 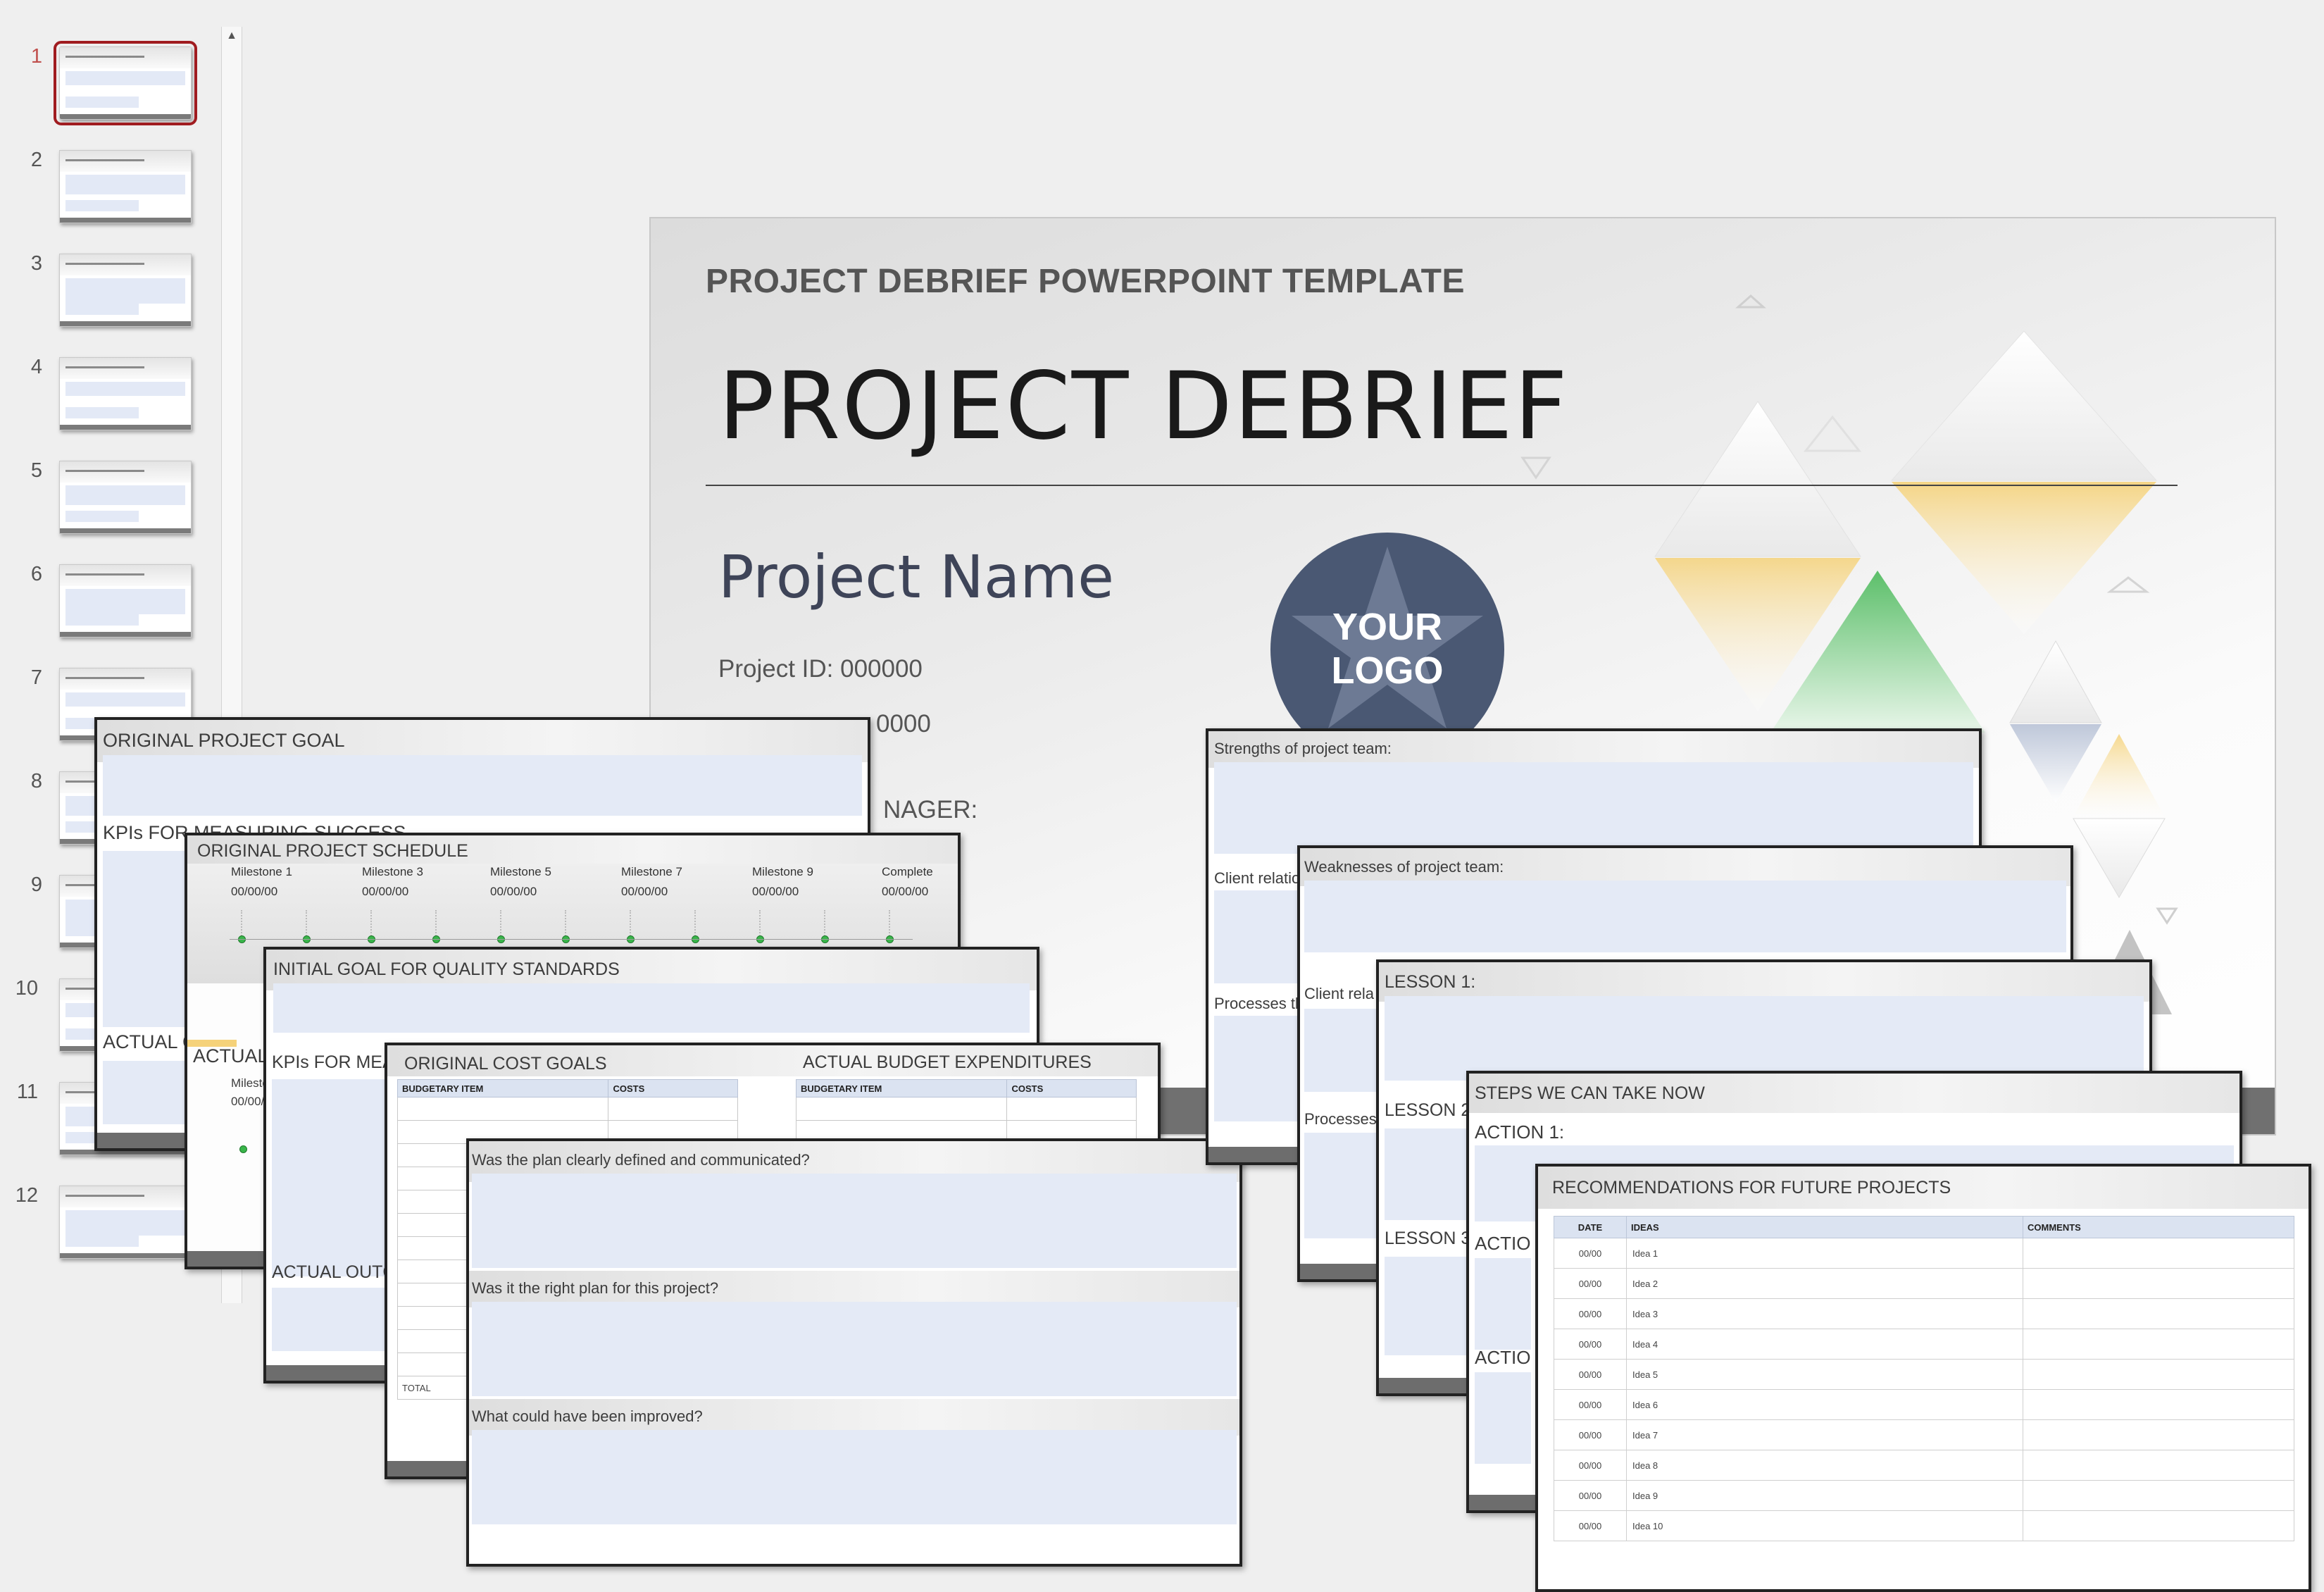 What do you see at coordinates (1257, 878) in the screenshot?
I see `client-relations-label: Client relatio` at bounding box center [1257, 878].